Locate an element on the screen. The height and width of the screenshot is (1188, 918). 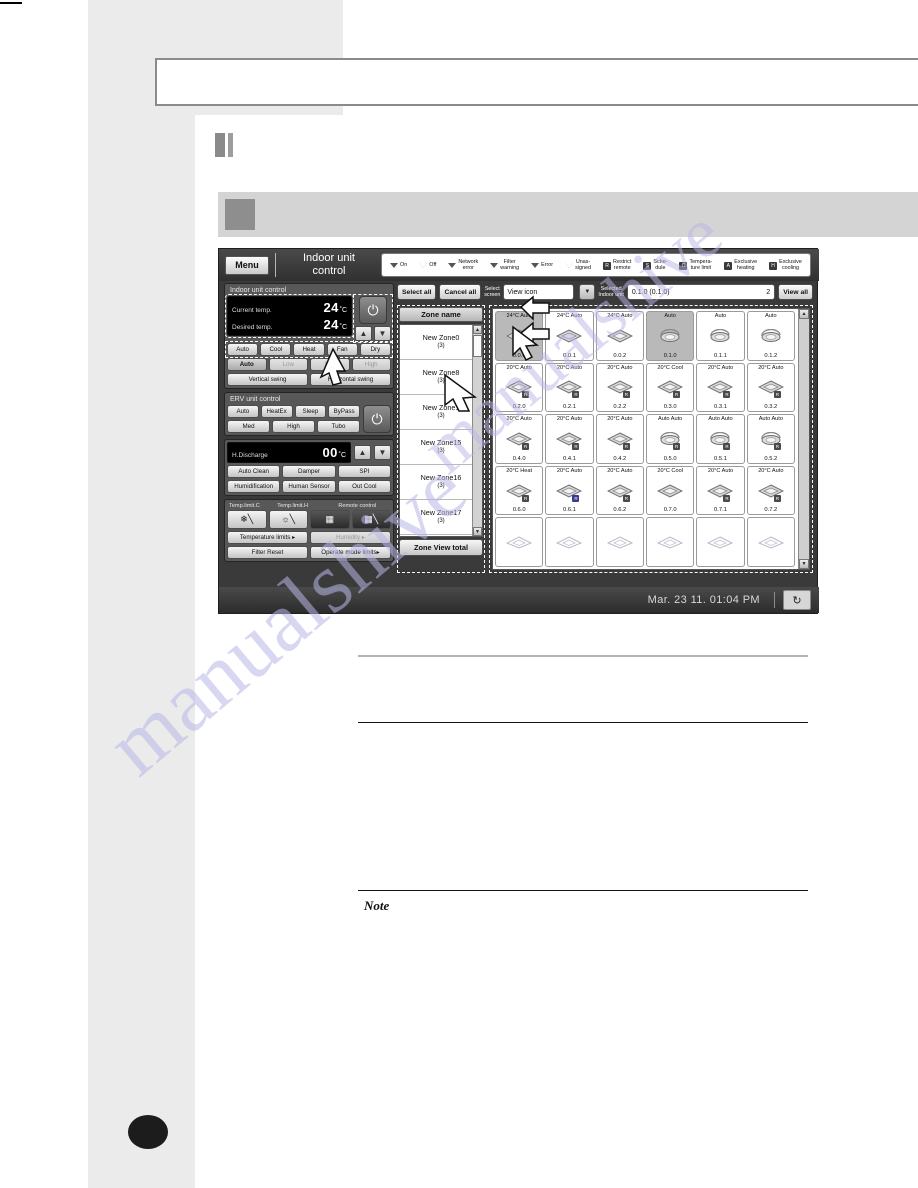
unit-cell: Auto 0.1.0 is located at coordinates (670, 336).